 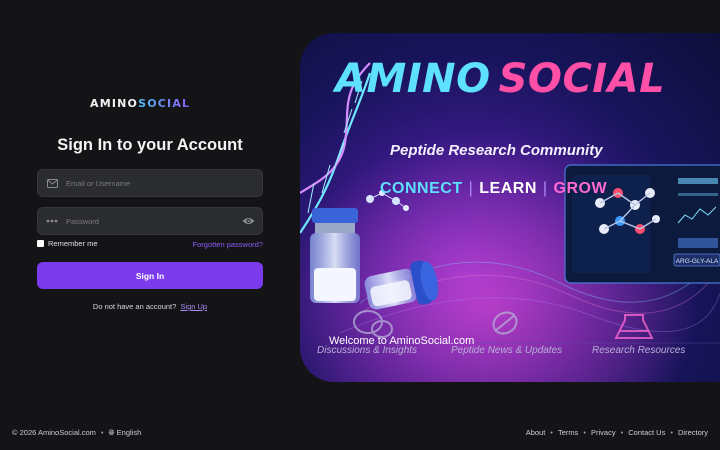 I want to click on globe-icon: 🌐︎, so click(x=111, y=432).